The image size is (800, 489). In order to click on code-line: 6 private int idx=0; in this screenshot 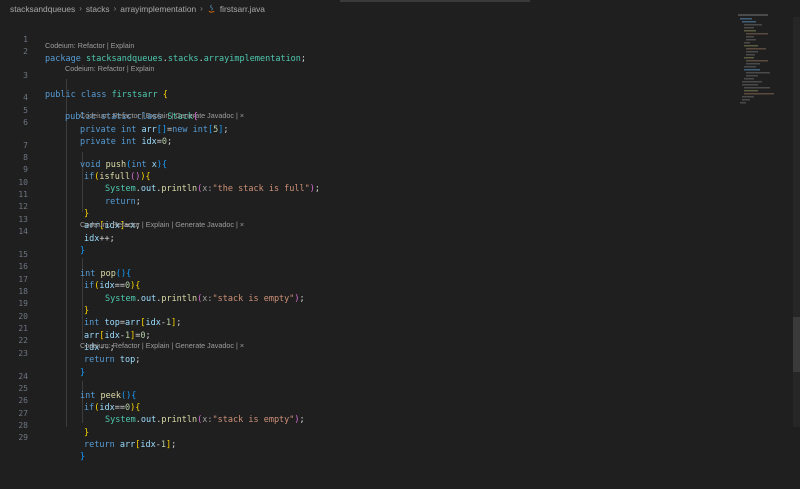, I will do `click(370, 122)`.